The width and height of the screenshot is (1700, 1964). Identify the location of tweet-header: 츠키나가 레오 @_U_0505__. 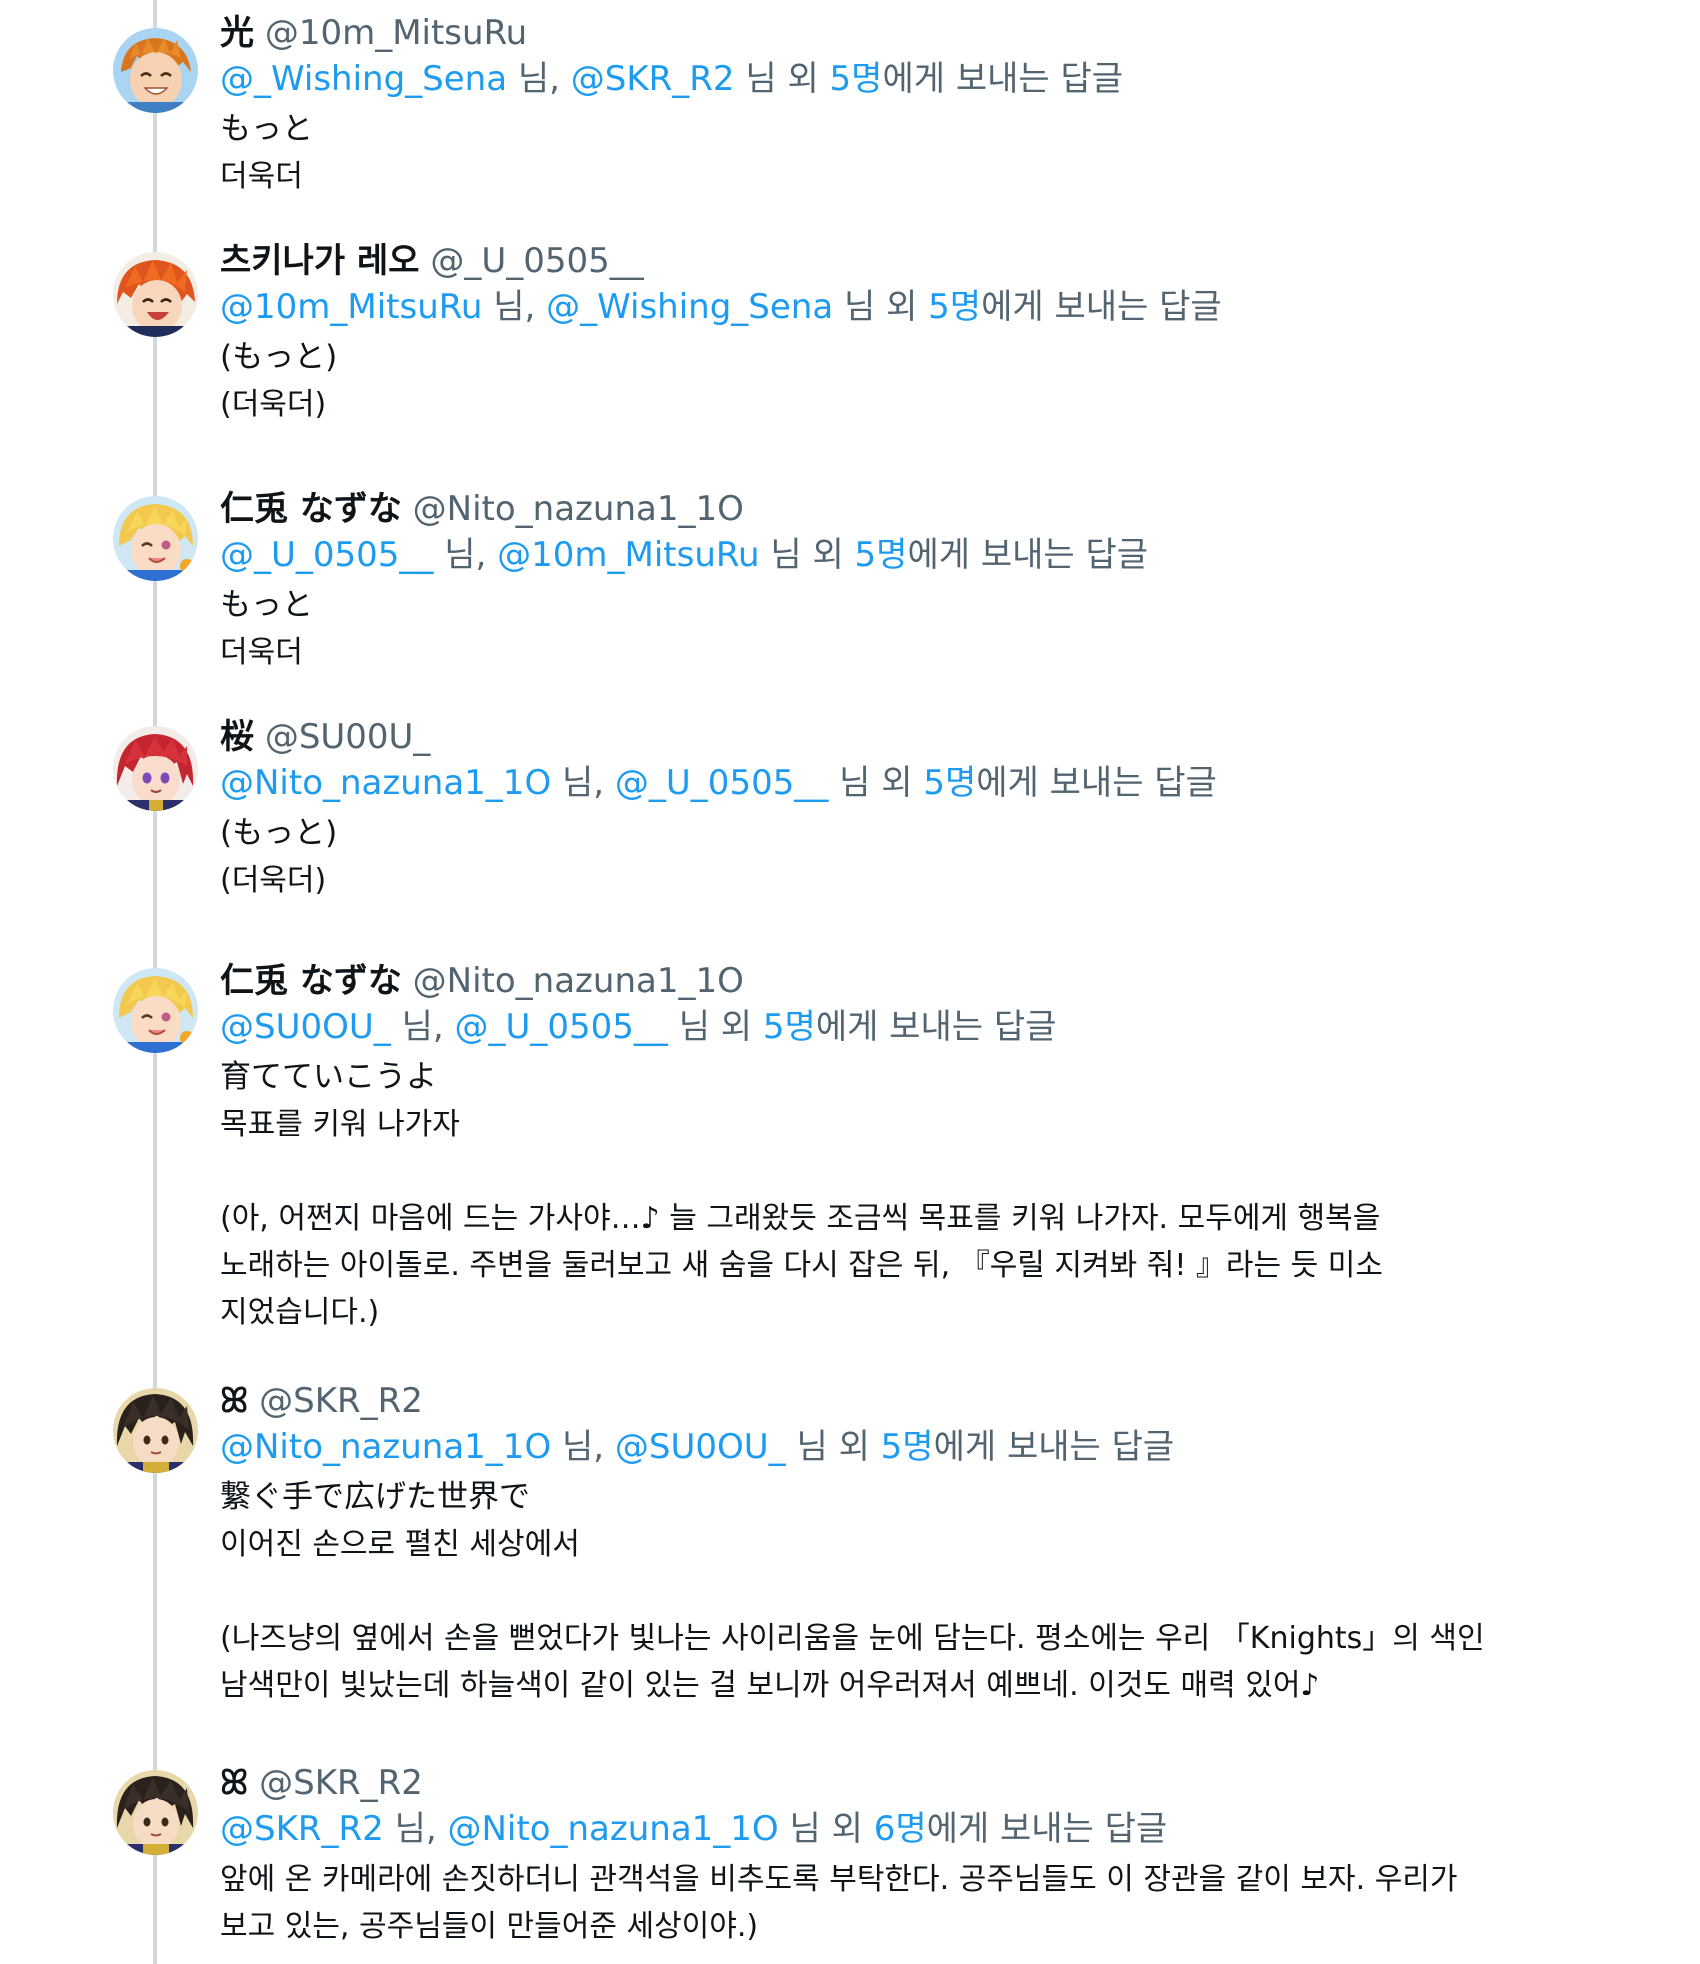
(900, 261).